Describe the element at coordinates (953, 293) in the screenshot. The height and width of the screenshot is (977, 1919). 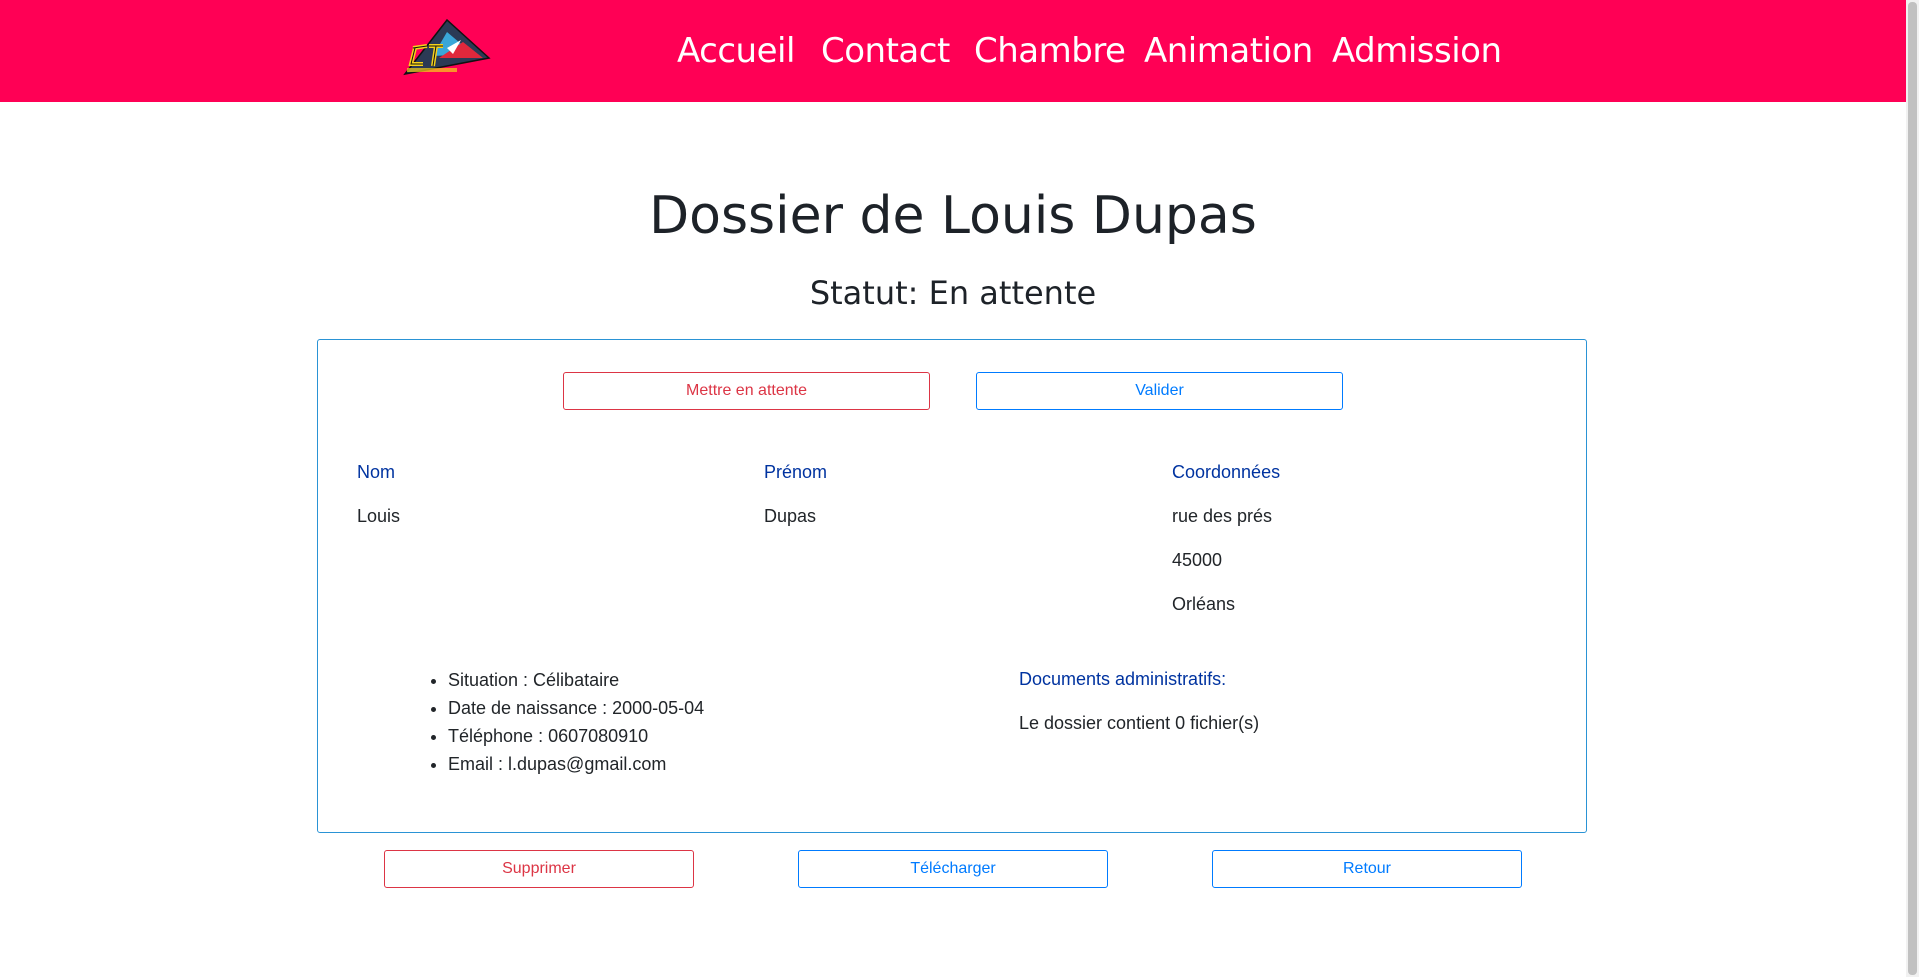
I see `status-heading: Statut: En attente` at that location.